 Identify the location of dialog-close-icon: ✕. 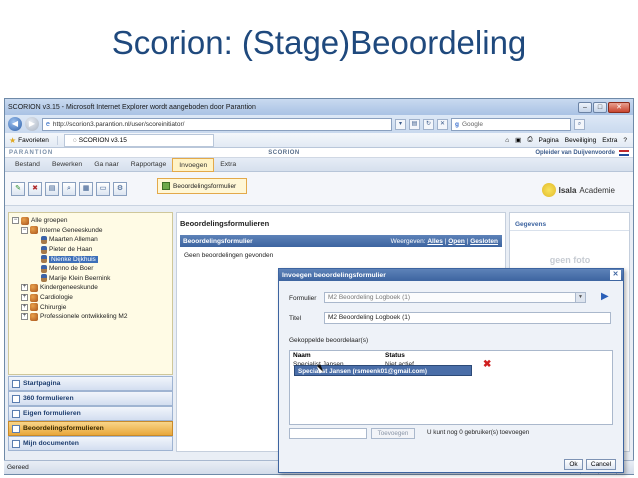
(615, 275).